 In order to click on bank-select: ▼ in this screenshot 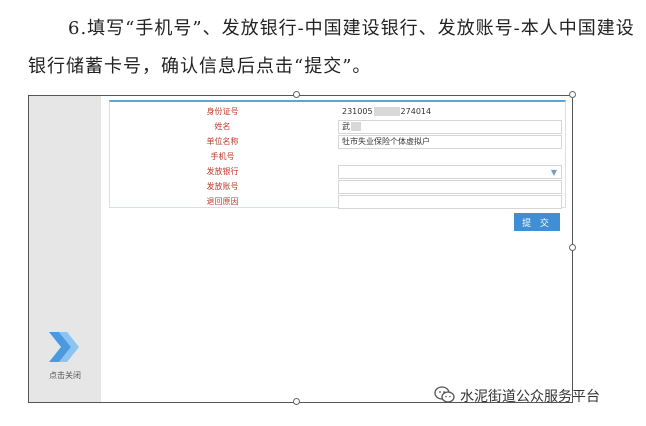, I will do `click(450, 172)`.